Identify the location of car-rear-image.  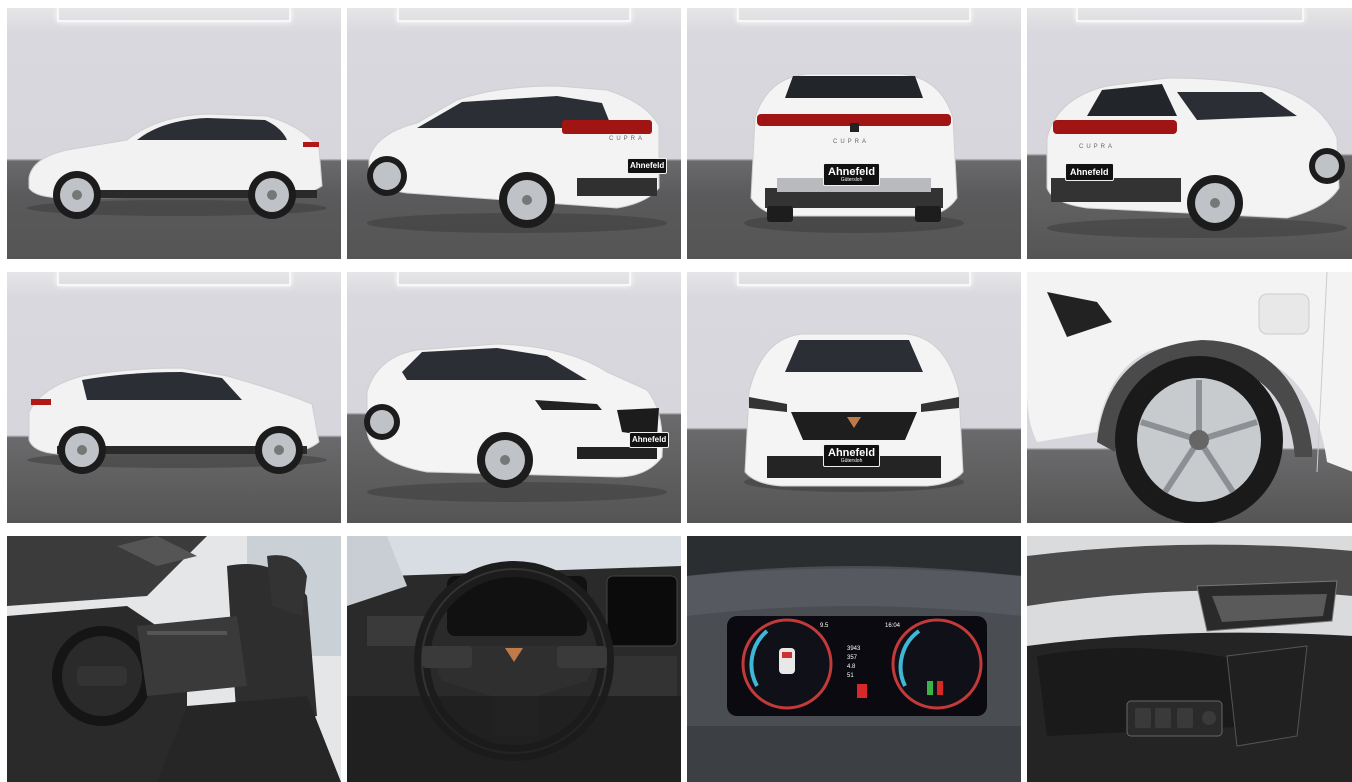
(854, 153).